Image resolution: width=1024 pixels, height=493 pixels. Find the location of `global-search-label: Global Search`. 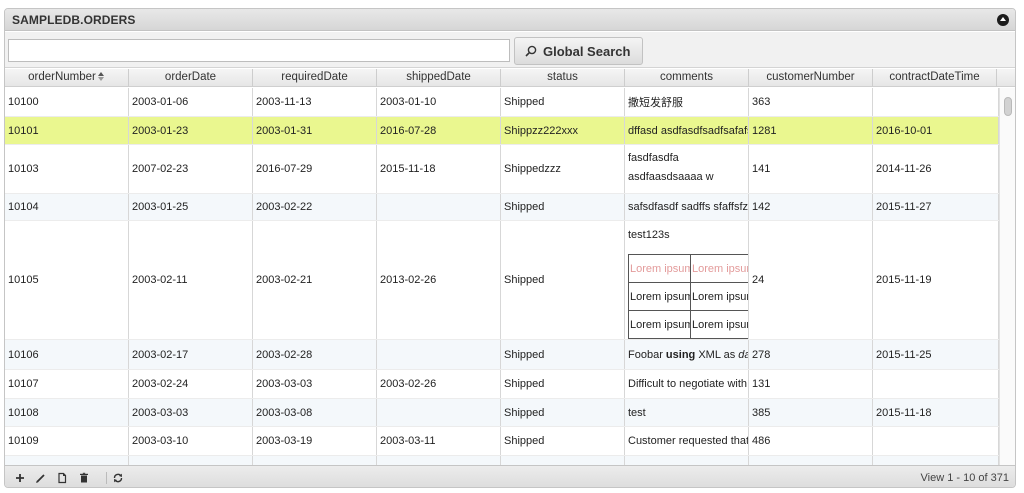

global-search-label: Global Search is located at coordinates (587, 51).